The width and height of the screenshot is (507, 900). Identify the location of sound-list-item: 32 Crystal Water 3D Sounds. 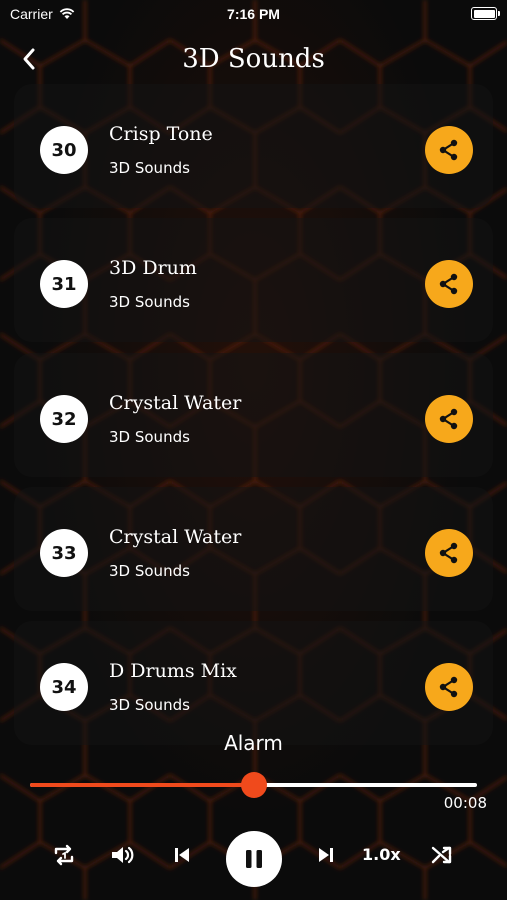
(253, 415).